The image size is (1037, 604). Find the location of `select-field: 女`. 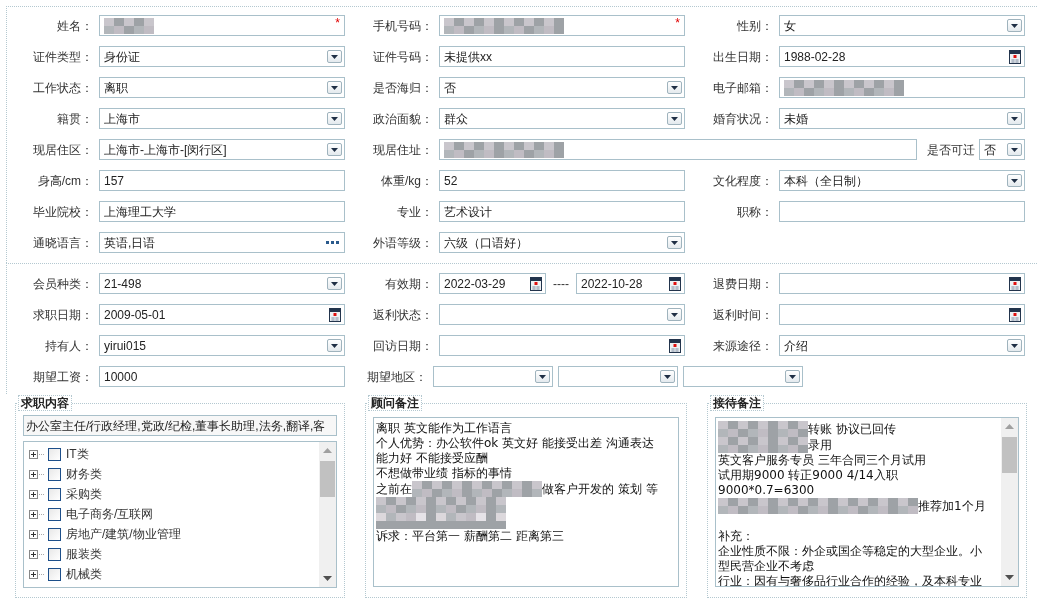

select-field: 女 is located at coordinates (902, 25).